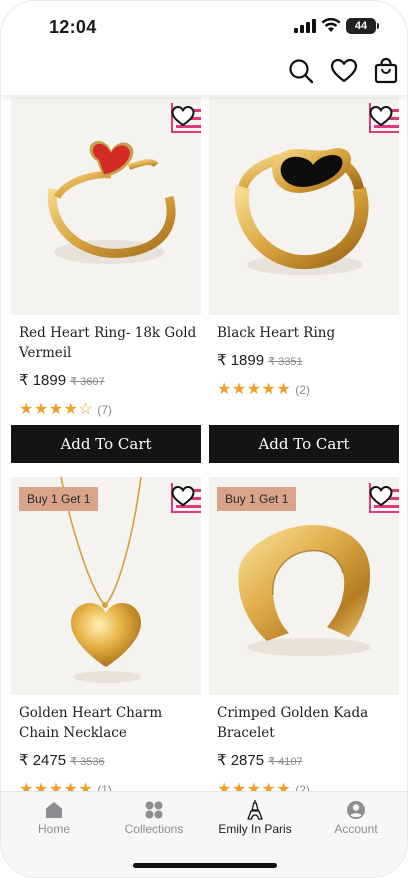 This screenshot has height=878, width=408. I want to click on star-rating: ★★★★☆, so click(56, 409).